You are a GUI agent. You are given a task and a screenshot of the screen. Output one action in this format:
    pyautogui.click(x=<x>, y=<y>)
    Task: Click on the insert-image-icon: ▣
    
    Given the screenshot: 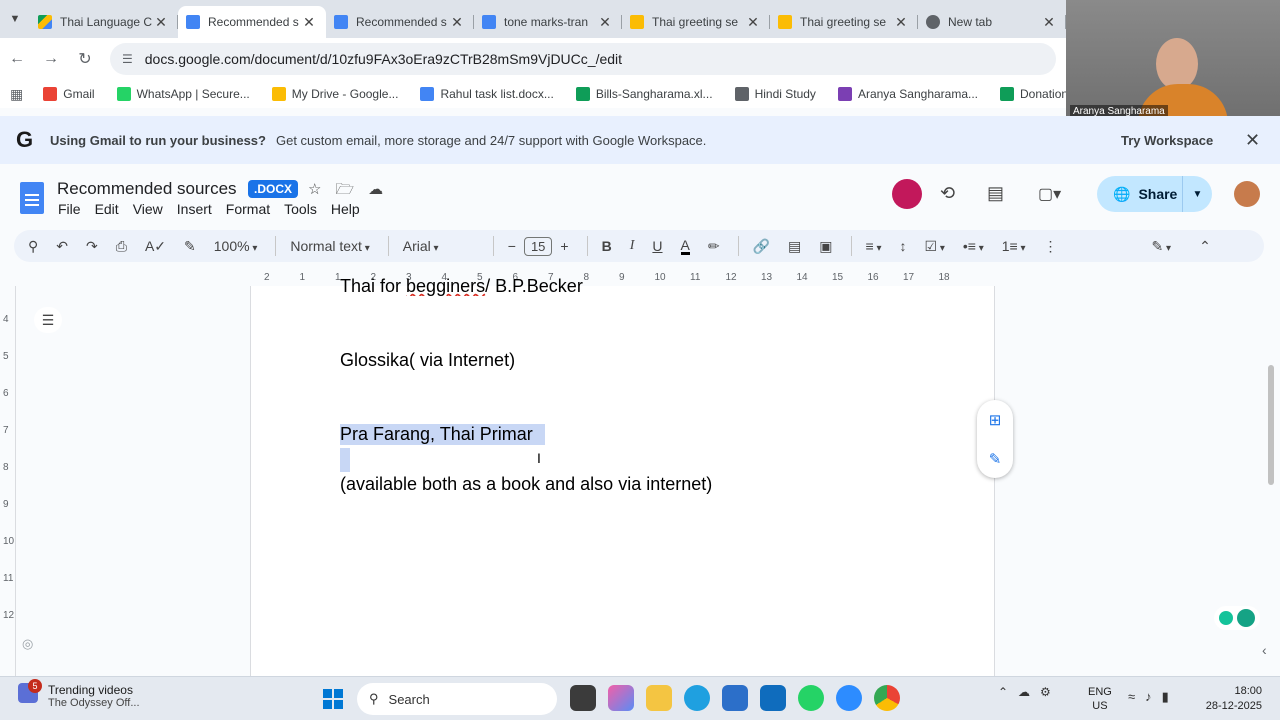 What is the action you would take?
    pyautogui.click(x=825, y=246)
    